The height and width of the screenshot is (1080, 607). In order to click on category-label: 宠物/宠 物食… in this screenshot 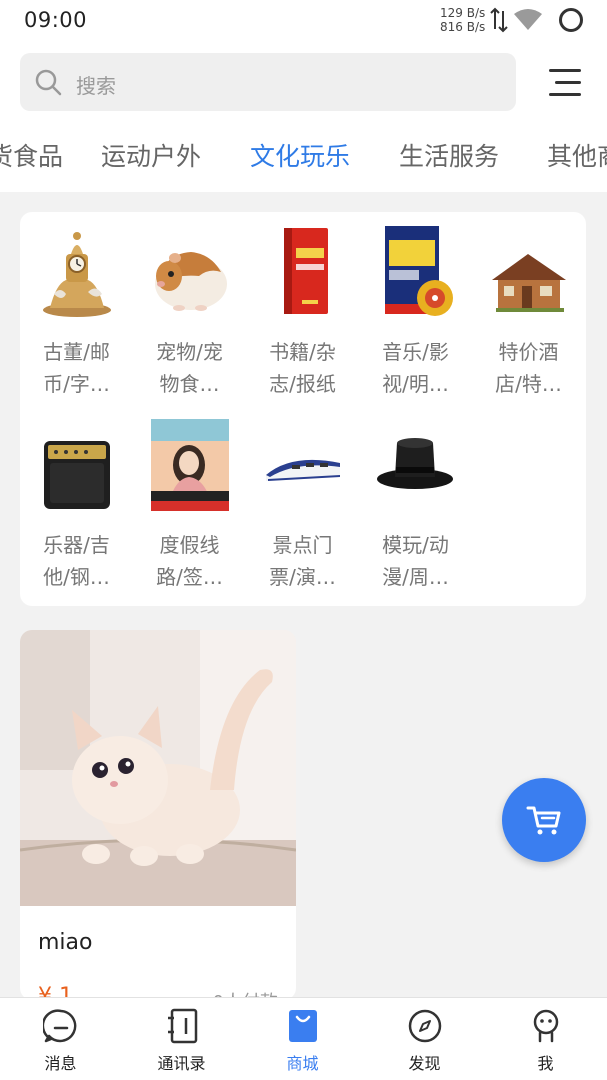, I will do `click(189, 368)`.